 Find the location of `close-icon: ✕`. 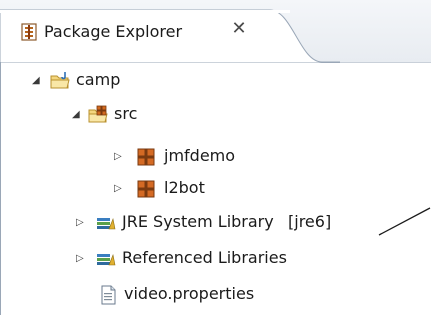

close-icon: ✕ is located at coordinates (239, 29).